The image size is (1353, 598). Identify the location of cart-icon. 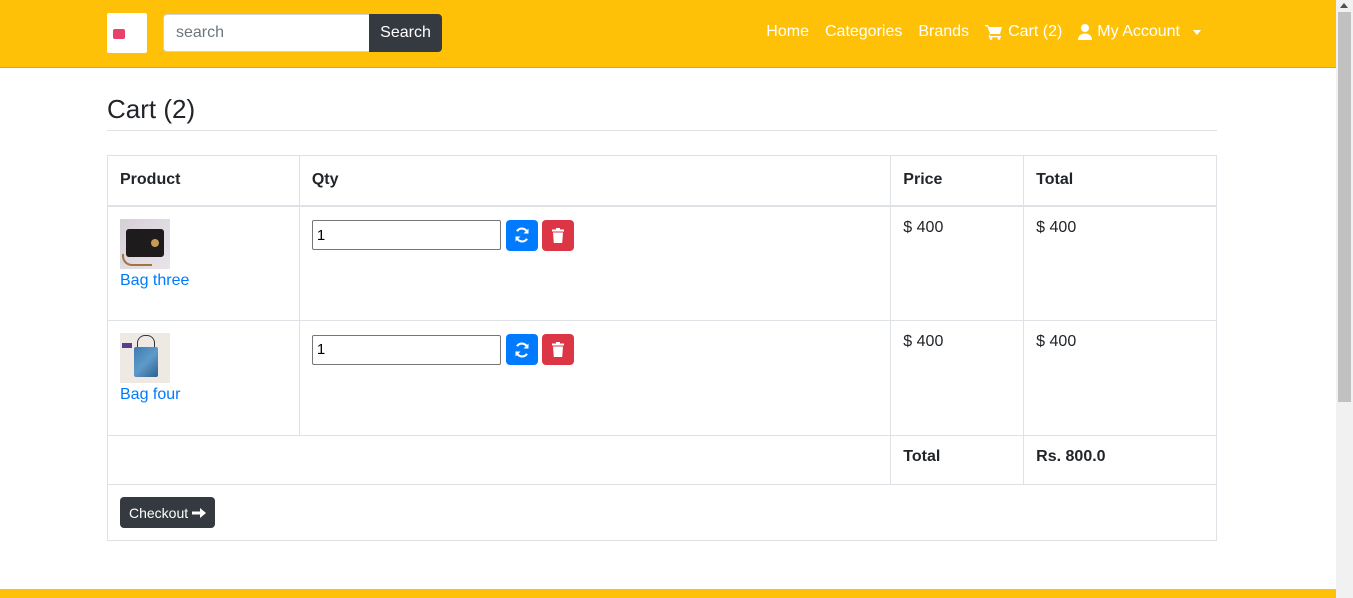
(994, 32).